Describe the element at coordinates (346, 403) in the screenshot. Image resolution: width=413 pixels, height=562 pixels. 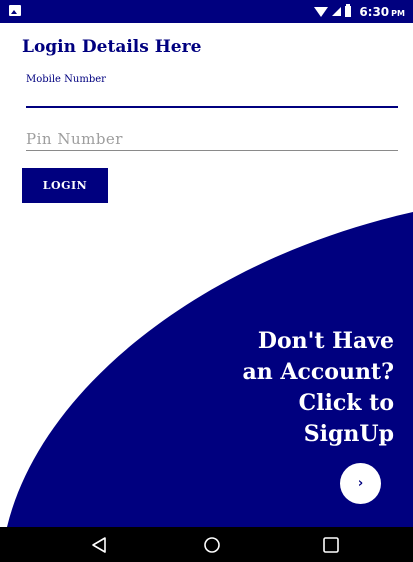
I see `signup-line: Click to` at that location.